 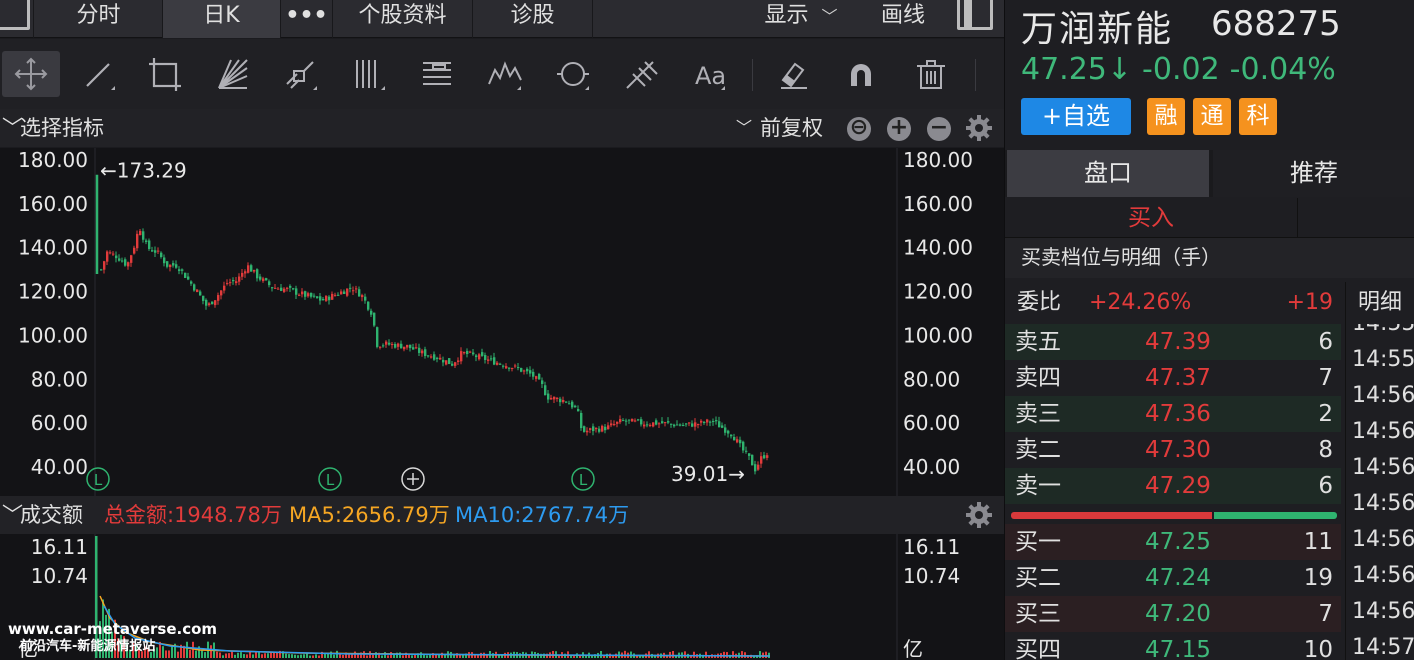 I want to click on price-adjust-dropdown: 前复权, so click(x=791, y=128).